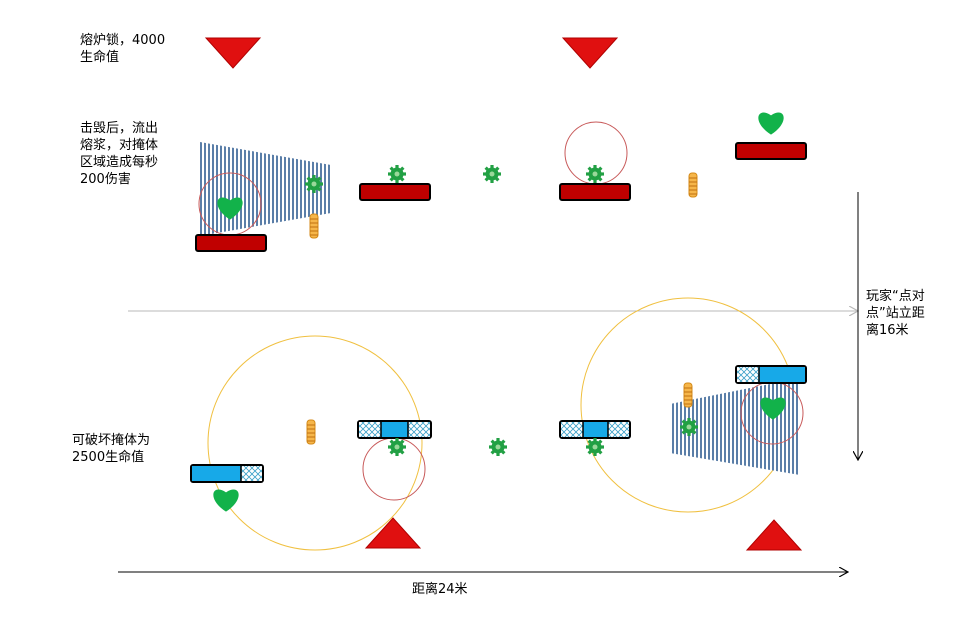 The image size is (977, 639). What do you see at coordinates (895, 313) in the screenshot?
I see `vertical-distance-label: 玩家“点对 点”站立距 离16米` at bounding box center [895, 313].